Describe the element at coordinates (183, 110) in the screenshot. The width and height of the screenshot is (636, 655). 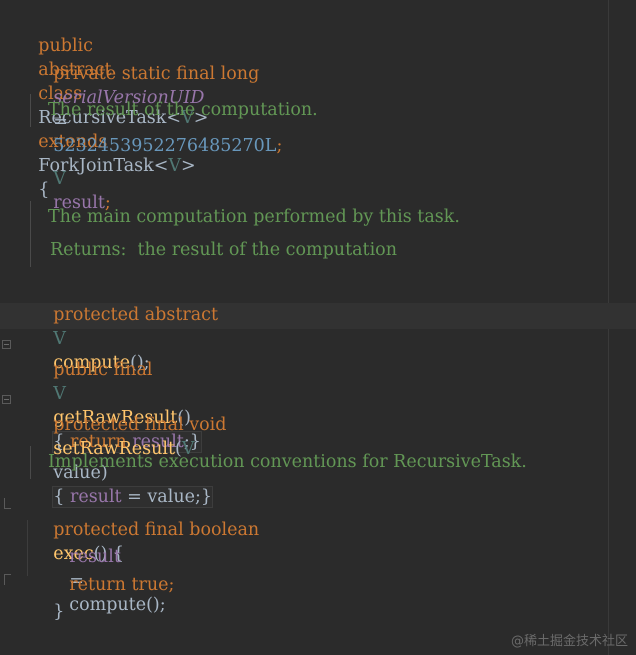
I see `doc-text: The result of the computation.` at that location.